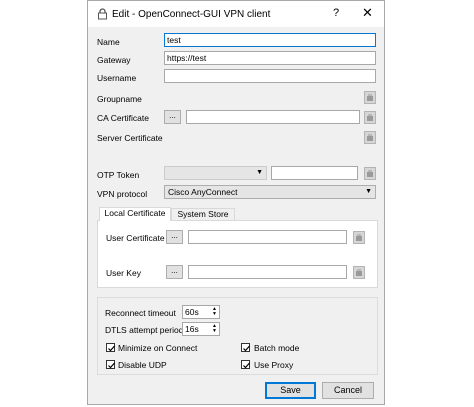  Describe the element at coordinates (215, 173) in the screenshot. I see `otp-type-select: ▼` at that location.